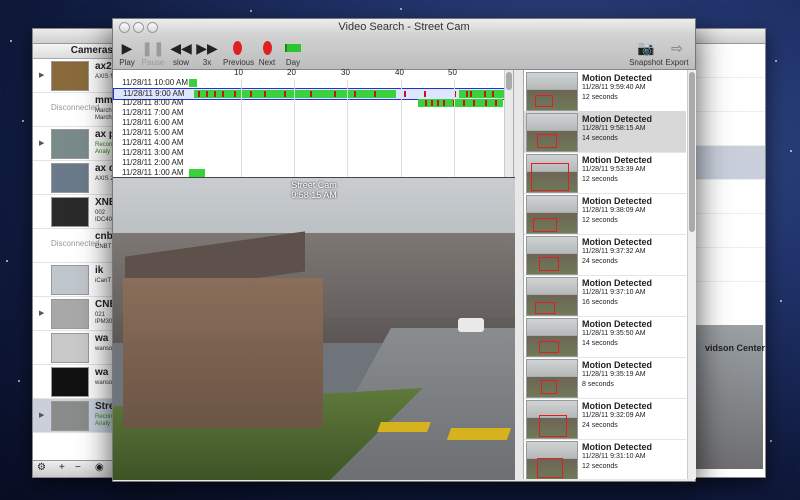  Describe the element at coordinates (309, 163) in the screenshot. I see `timeline-row: 11/28/11 2:00 AM` at that location.